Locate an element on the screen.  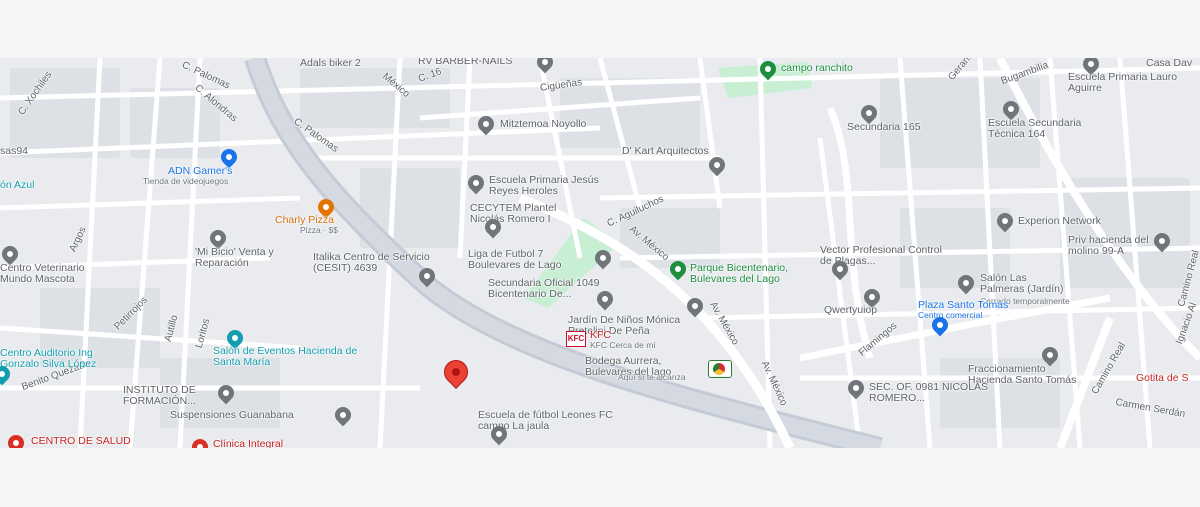
poi-label: Suspensiones Guanabana is located at coordinates (232, 415).